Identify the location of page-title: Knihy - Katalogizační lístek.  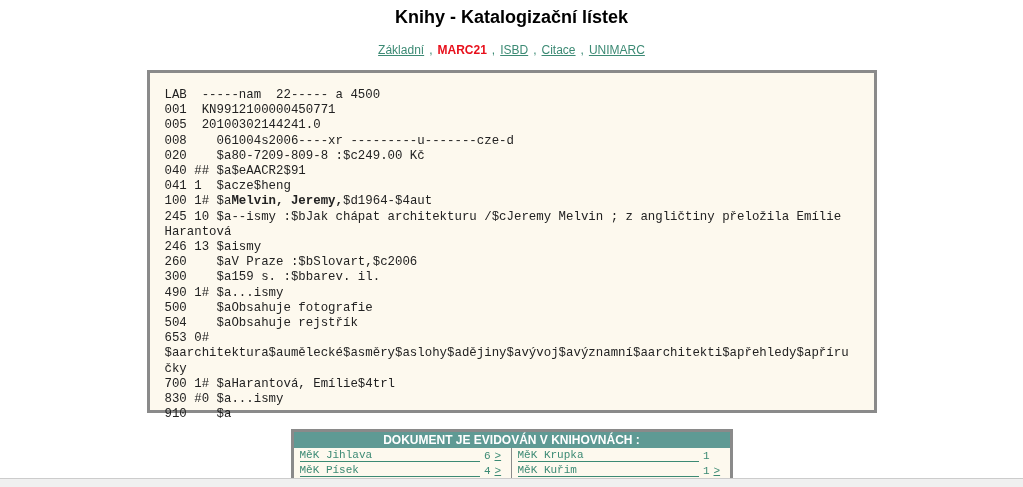
(511, 17).